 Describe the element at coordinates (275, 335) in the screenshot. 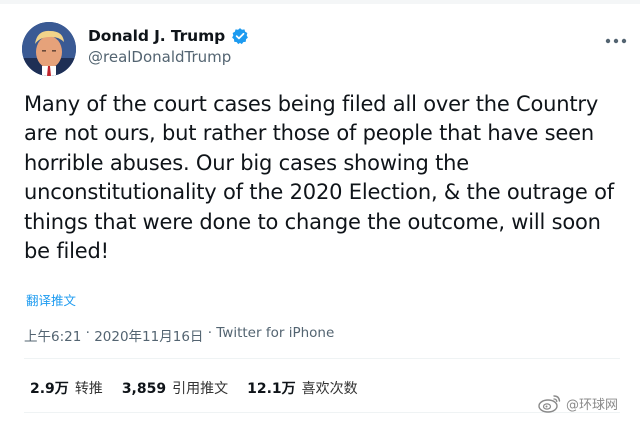

I see `tweet-source: Twitter for iPhone` at that location.